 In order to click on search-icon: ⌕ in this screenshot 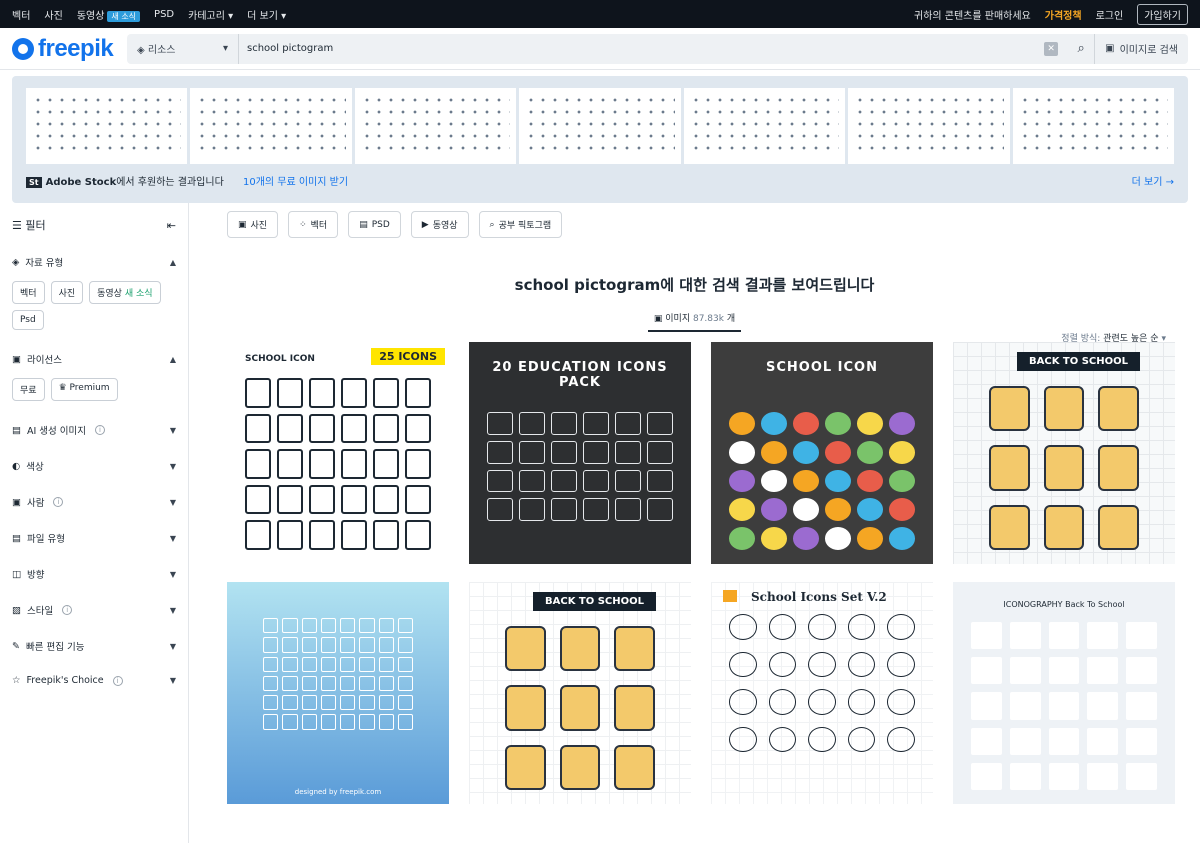, I will do `click(1081, 48)`.